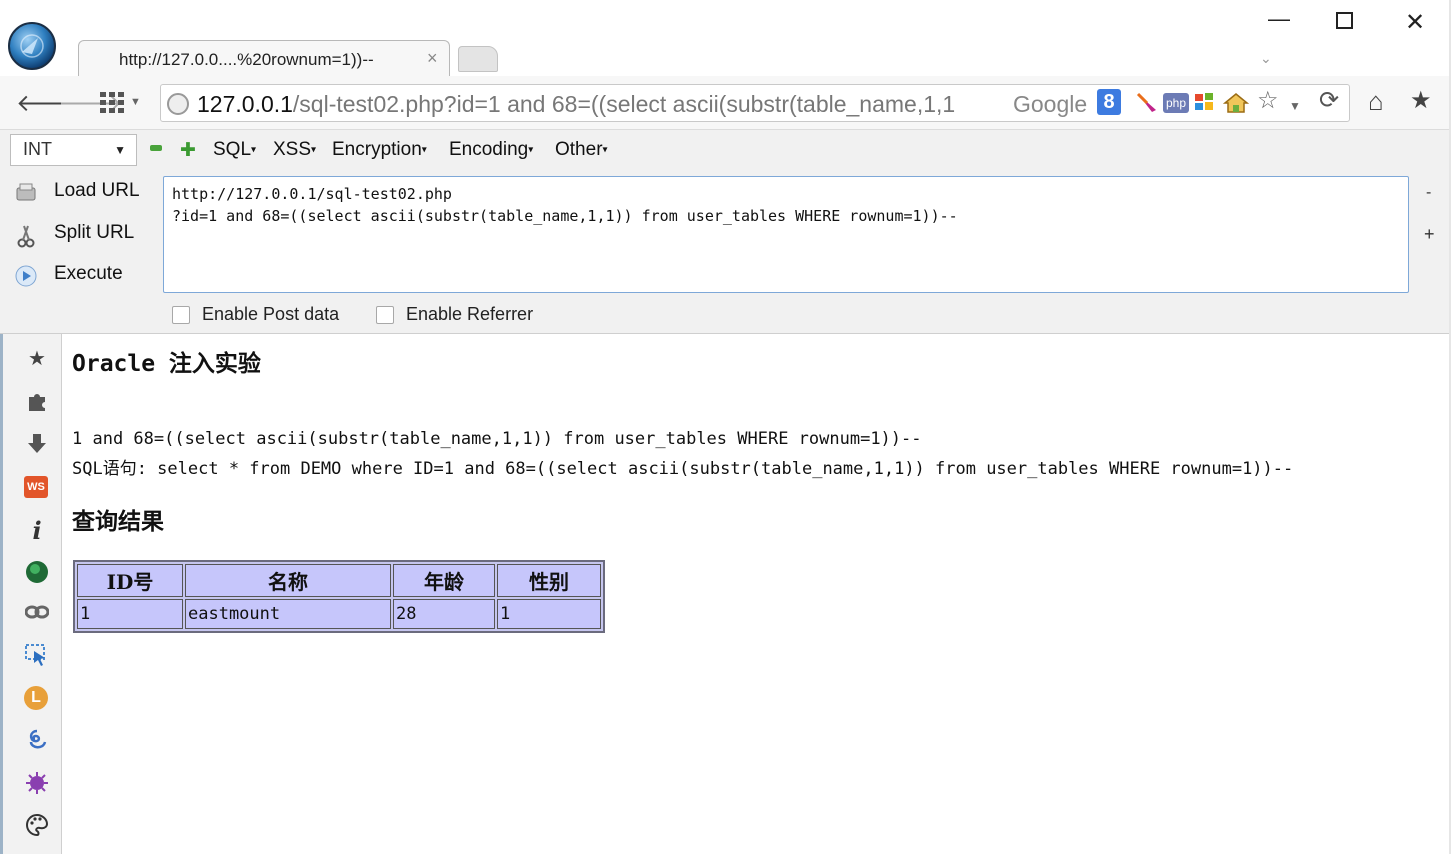 This screenshot has height=854, width=1451. Describe the element at coordinates (118, 521) in the screenshot. I see `results-heading: 查询结果` at that location.